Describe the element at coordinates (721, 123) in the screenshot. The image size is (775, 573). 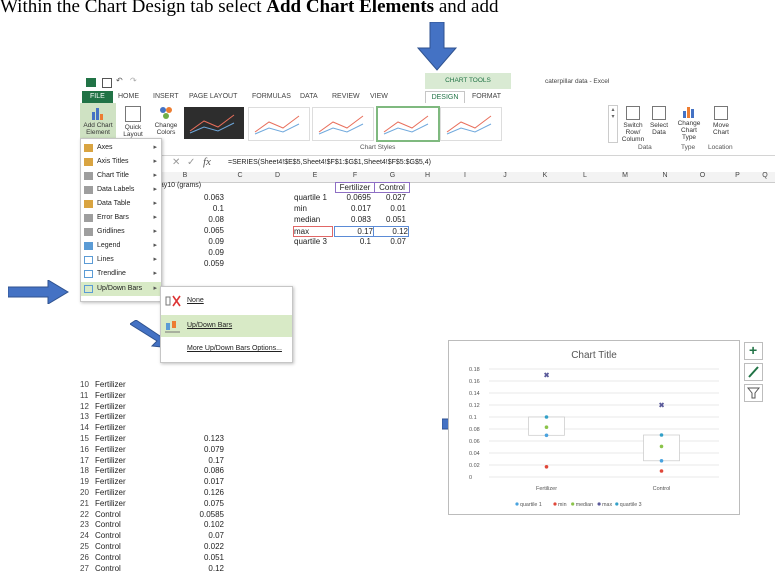
I see `move-chart-button: Move Chart` at that location.